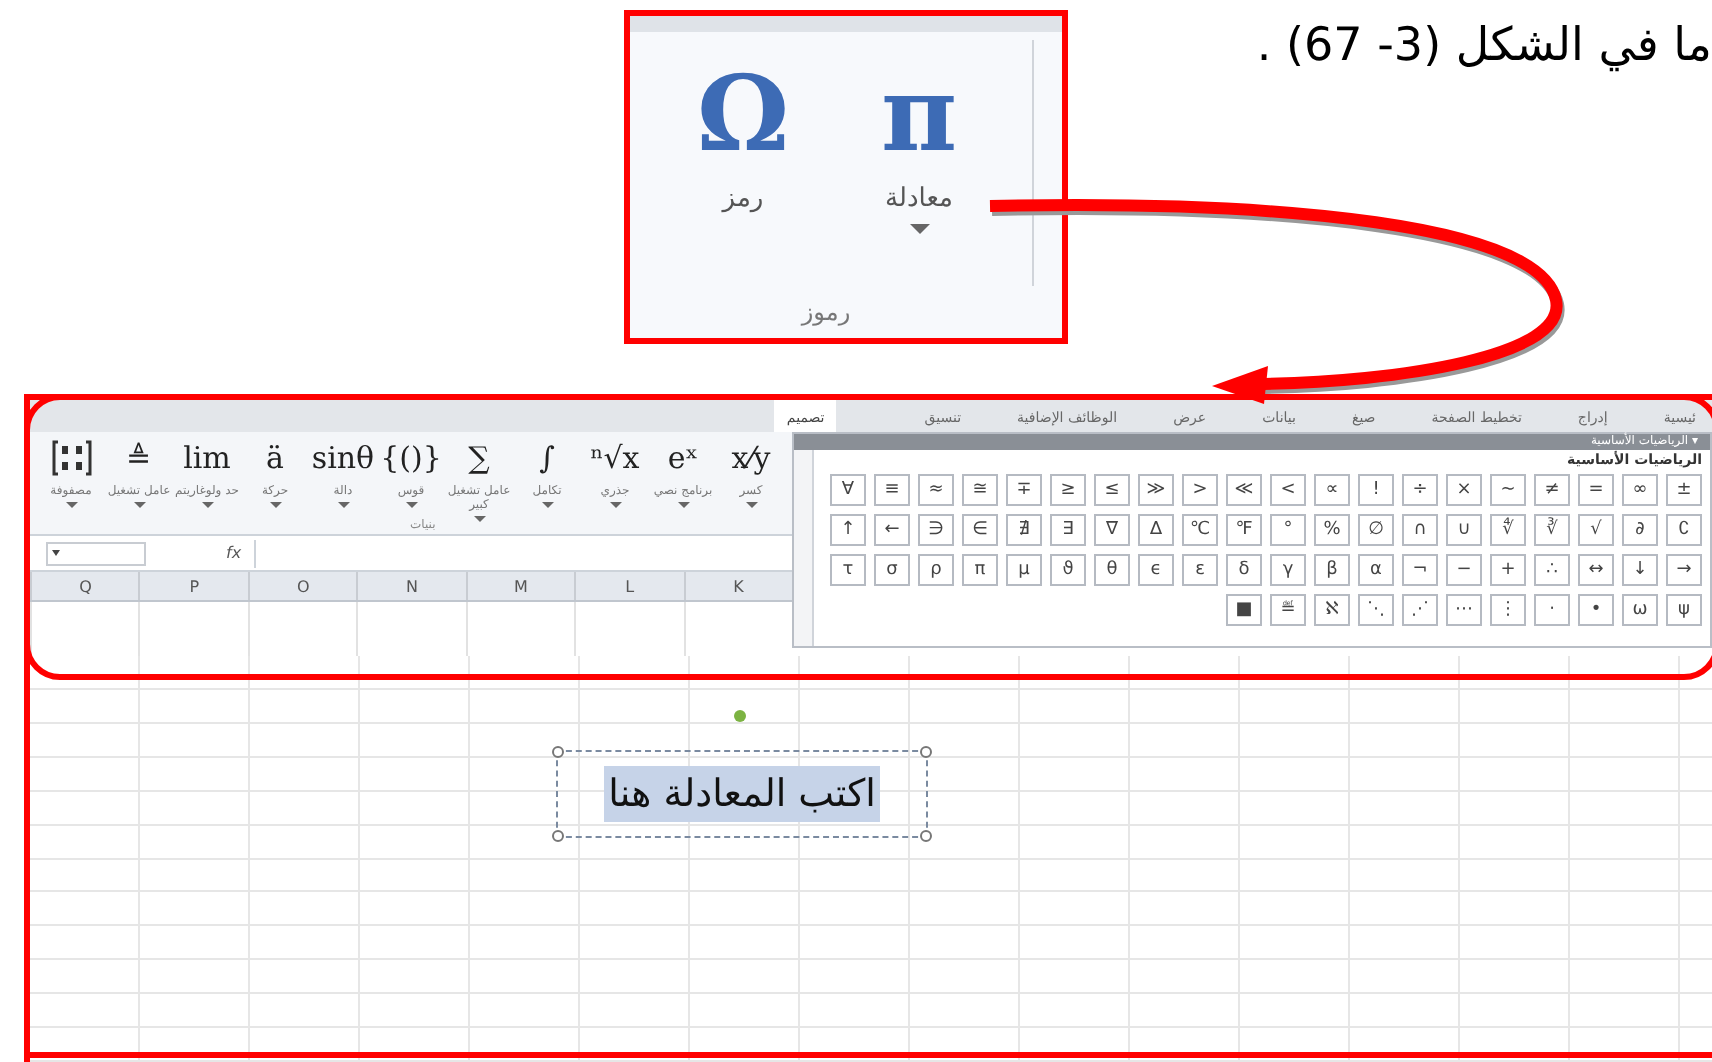 The image size is (1712, 1062). I want to click on symbol-key: ·, so click(1552, 610).